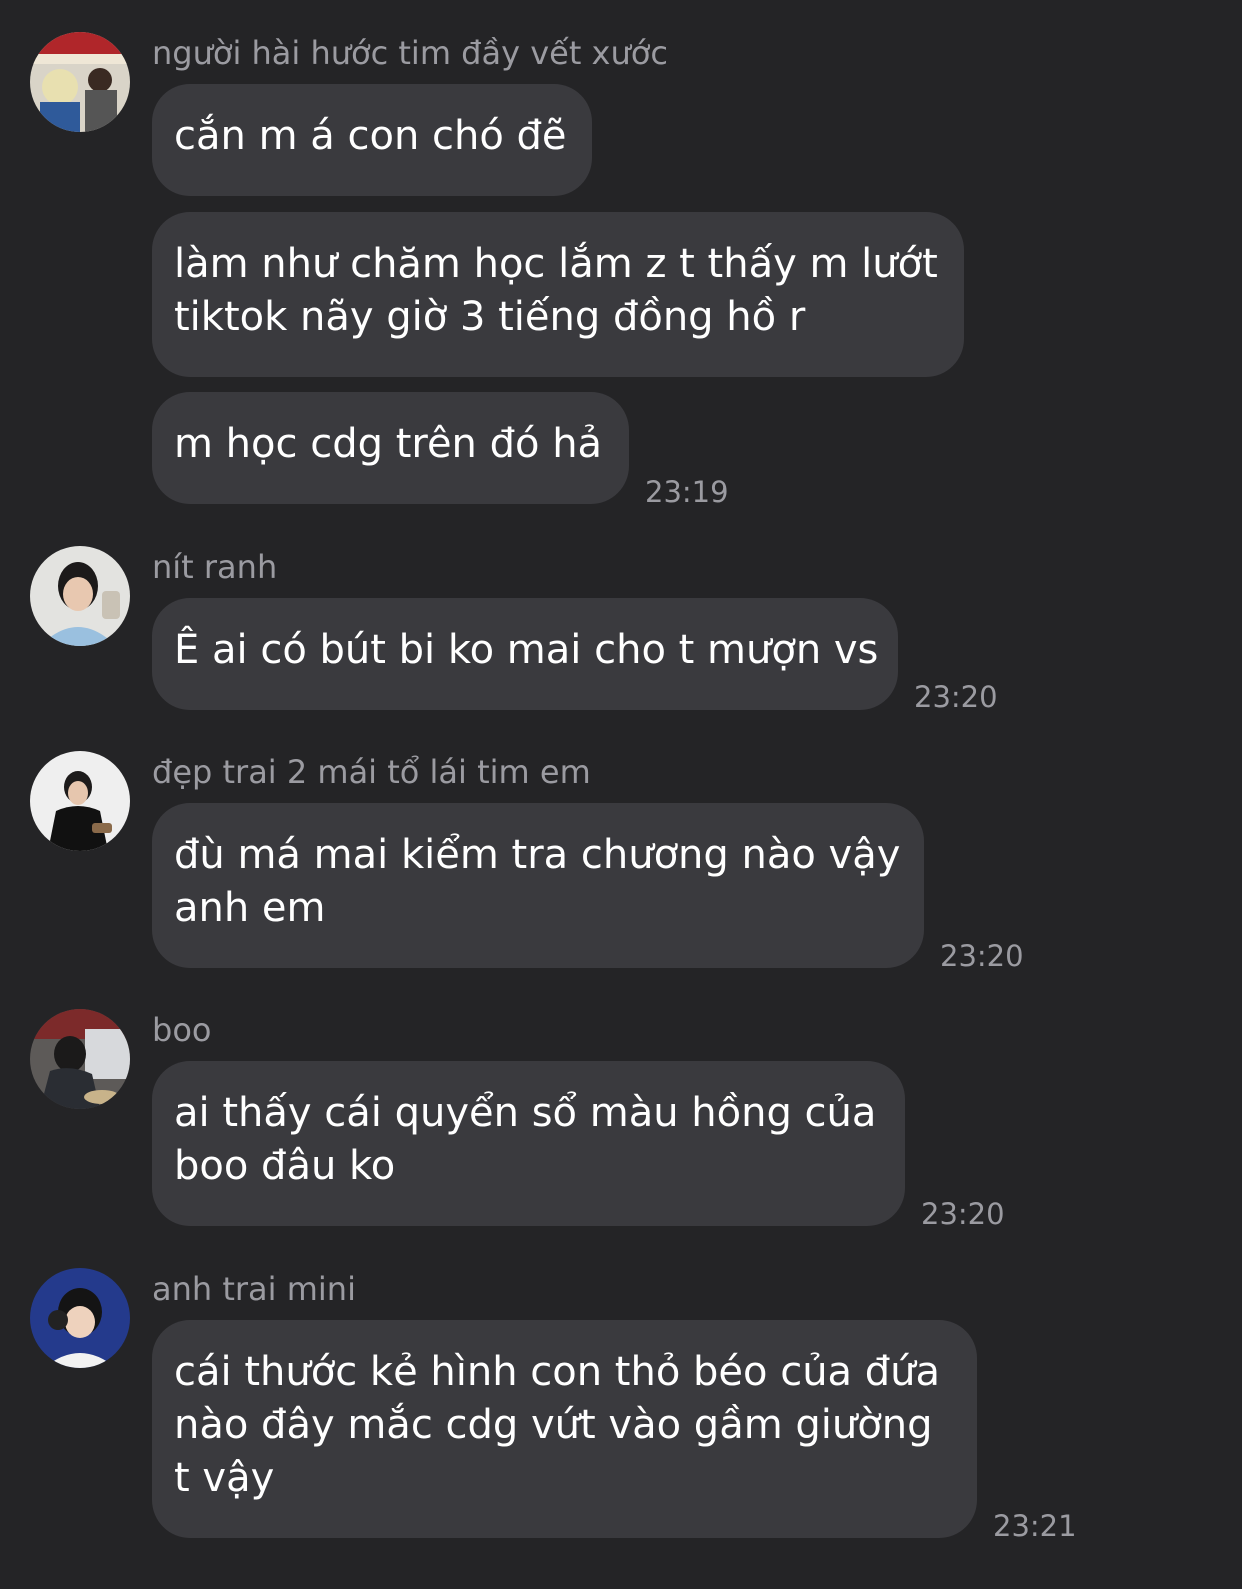 The height and width of the screenshot is (1589, 1242). What do you see at coordinates (525, 654) in the screenshot?
I see `message-bubble: Ê ai có bút bi ko mai cho t mượn vs` at bounding box center [525, 654].